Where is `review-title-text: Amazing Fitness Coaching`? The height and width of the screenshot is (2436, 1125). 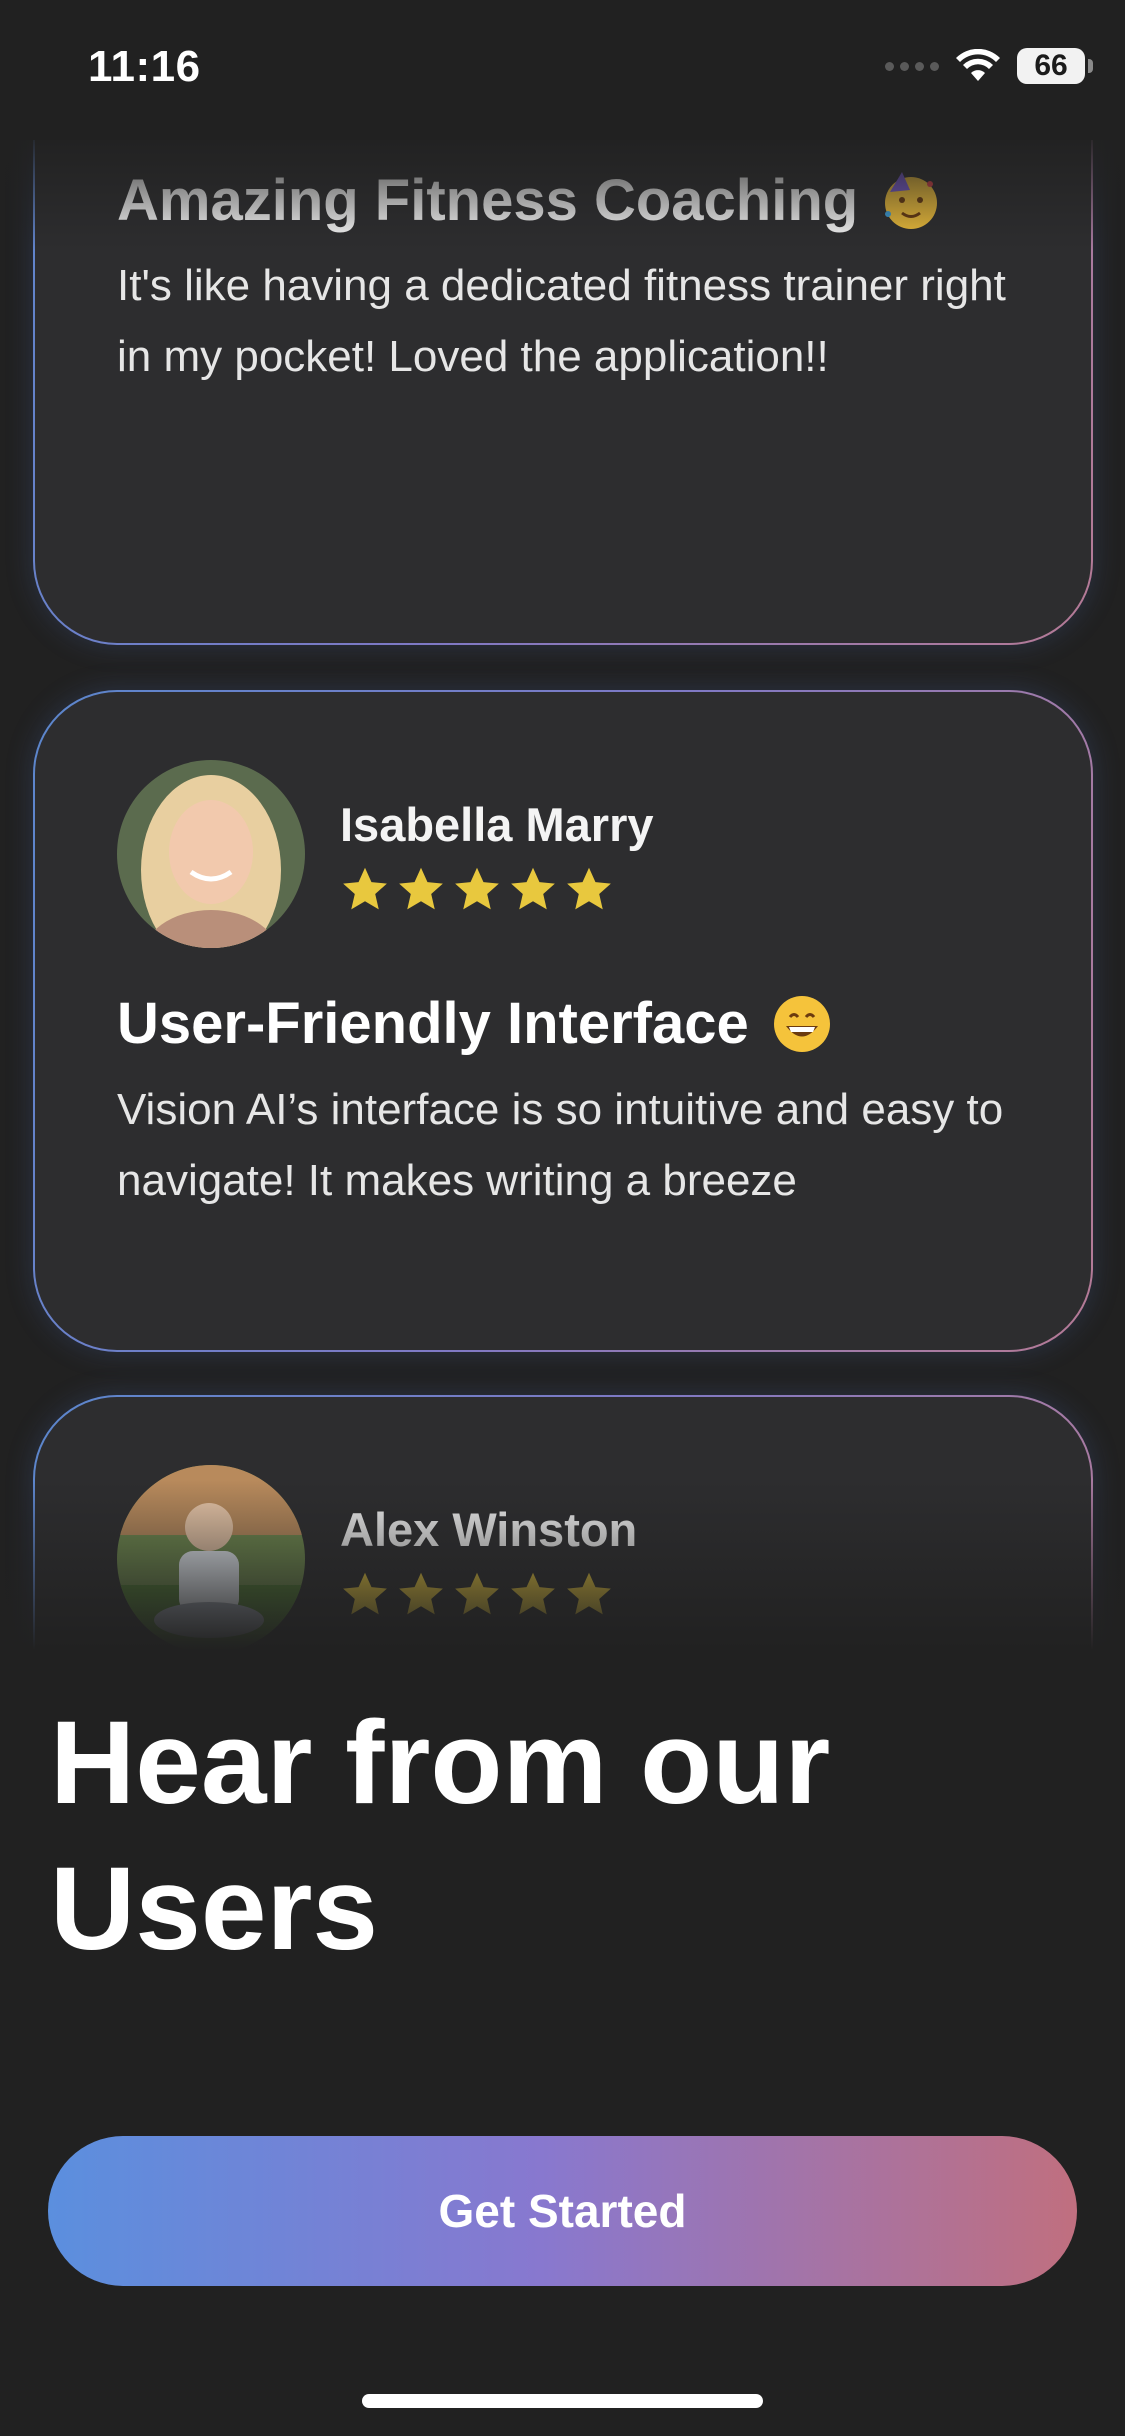
review-title-text: Amazing Fitness Coaching is located at coordinates (488, 200).